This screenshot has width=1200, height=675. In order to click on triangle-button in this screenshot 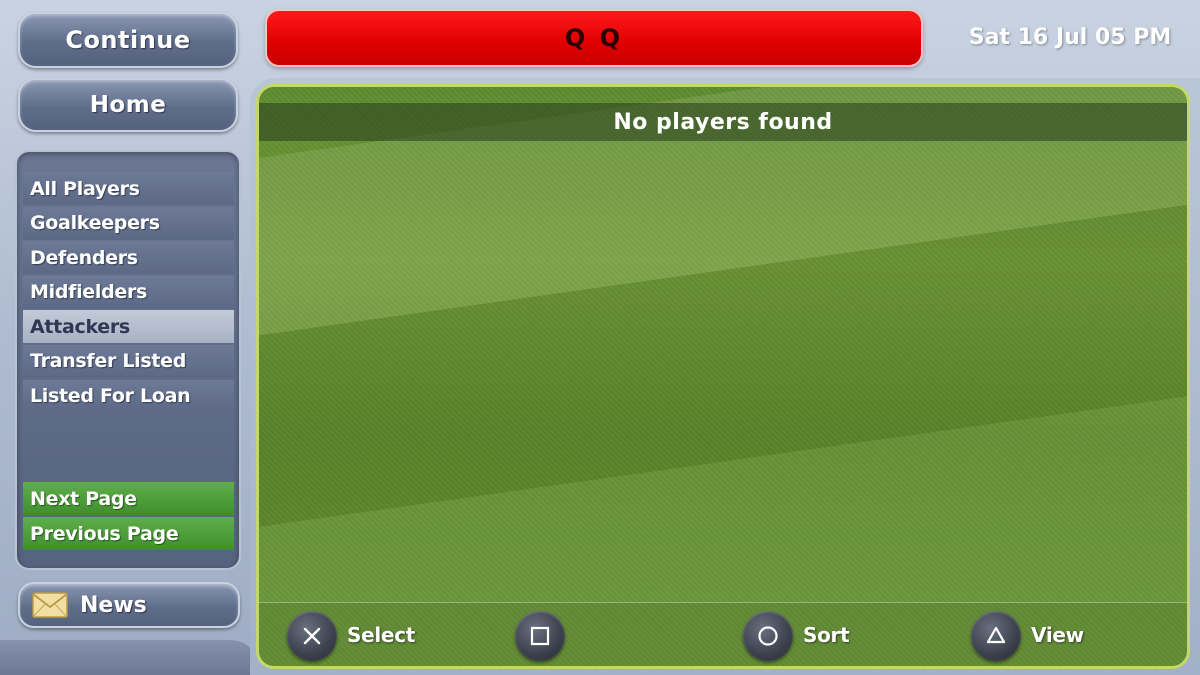, I will do `click(996, 636)`.